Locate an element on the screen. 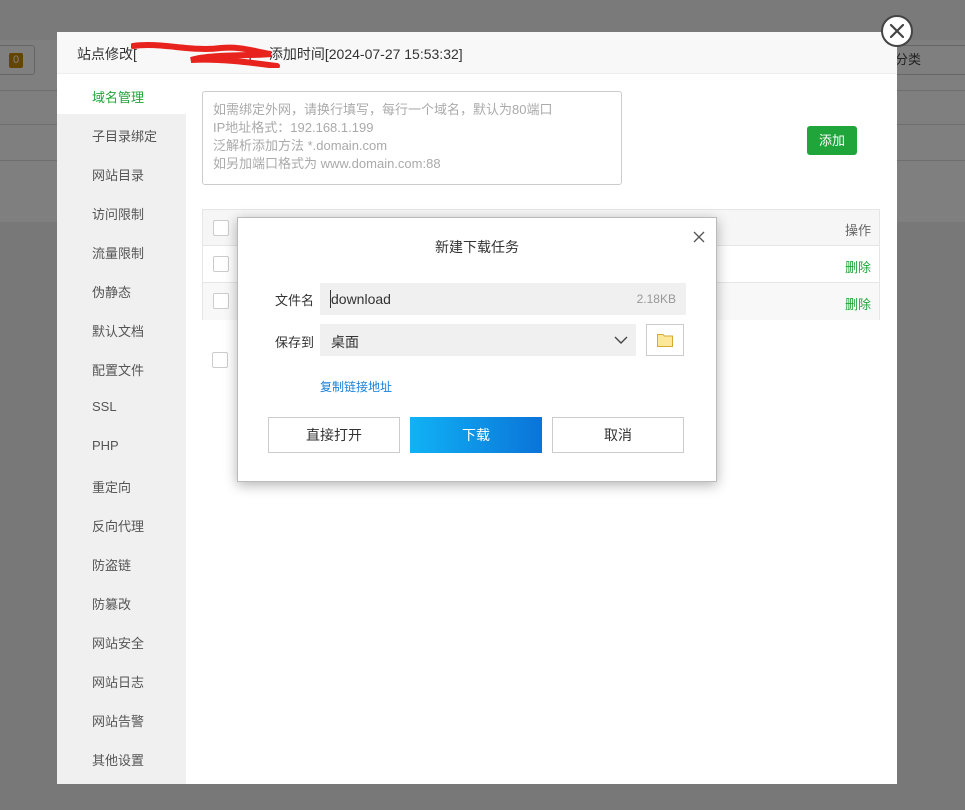  sidebar-item-default-document: 默认文档 is located at coordinates (118, 330).